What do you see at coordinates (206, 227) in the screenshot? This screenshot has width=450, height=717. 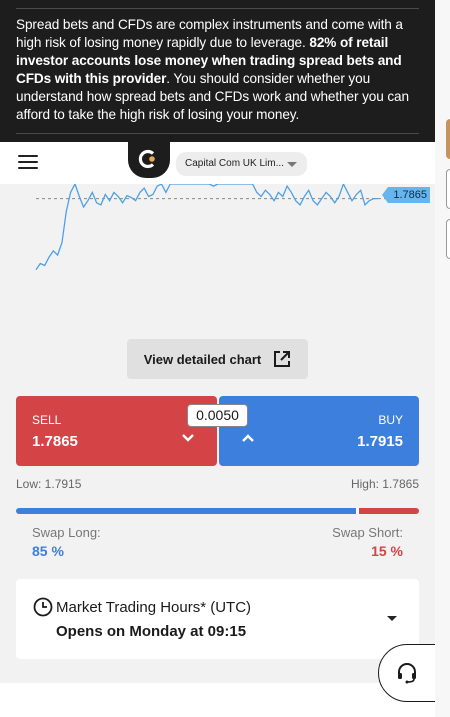 I see `price-series-line` at bounding box center [206, 227].